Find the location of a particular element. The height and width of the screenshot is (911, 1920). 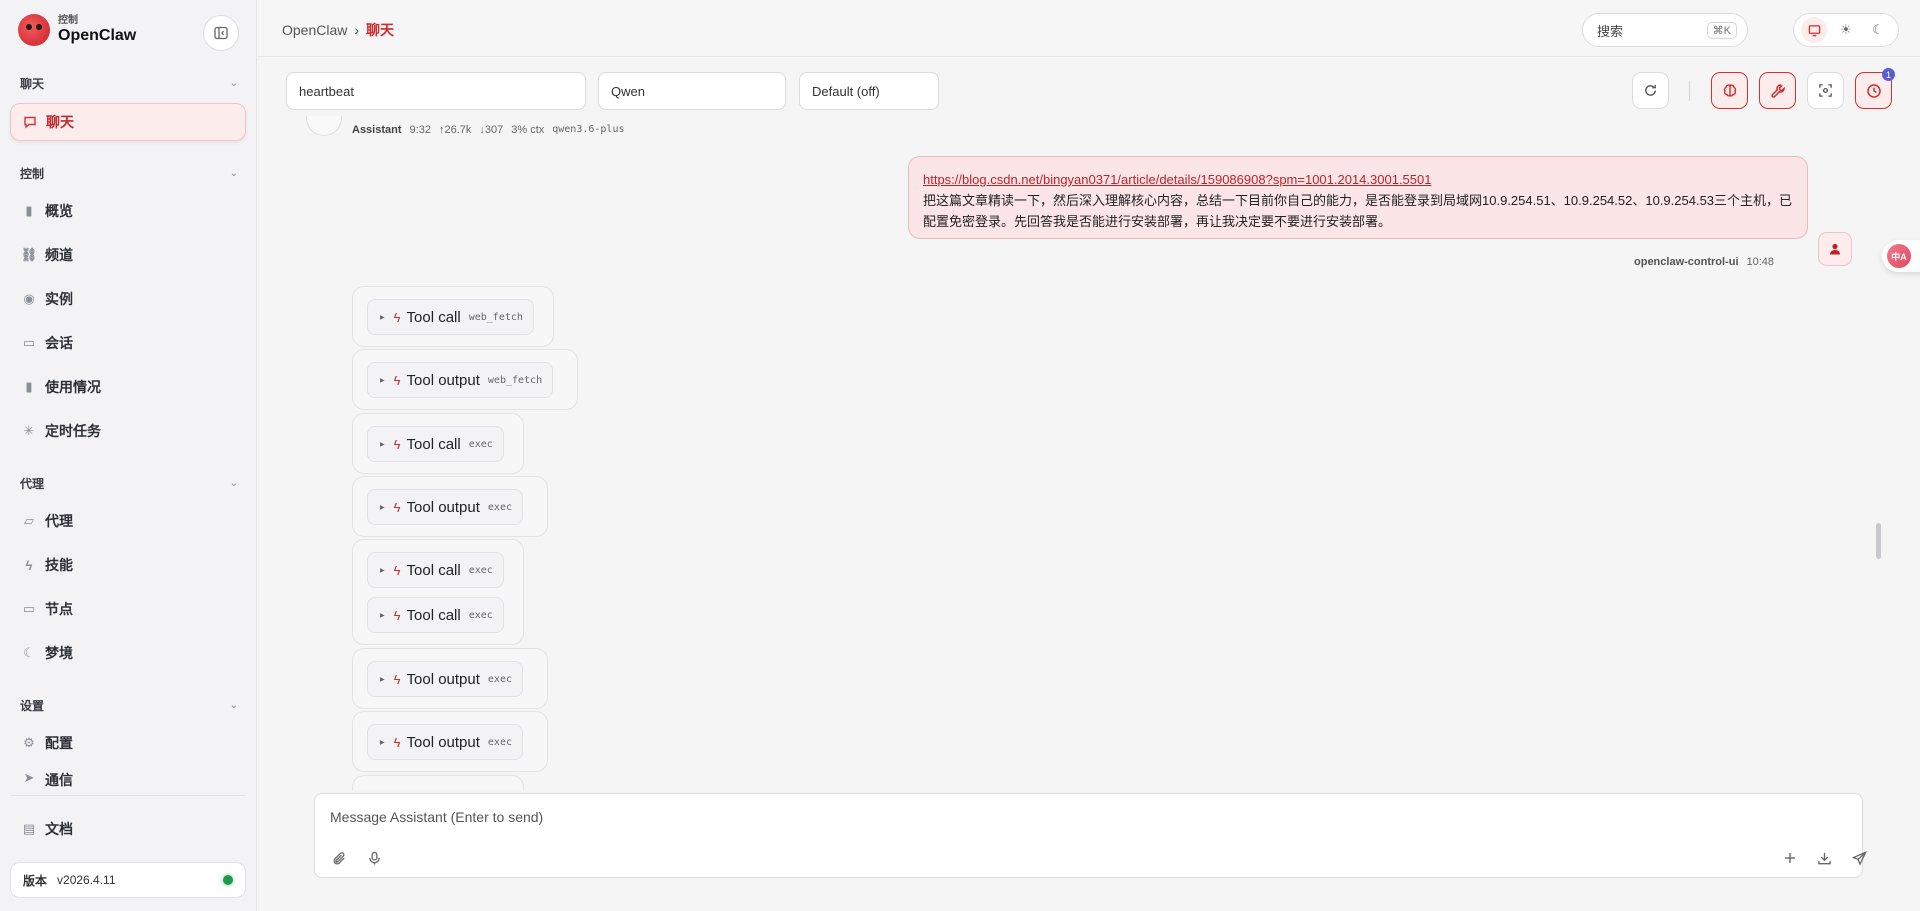

brain-icon is located at coordinates (1729, 90).